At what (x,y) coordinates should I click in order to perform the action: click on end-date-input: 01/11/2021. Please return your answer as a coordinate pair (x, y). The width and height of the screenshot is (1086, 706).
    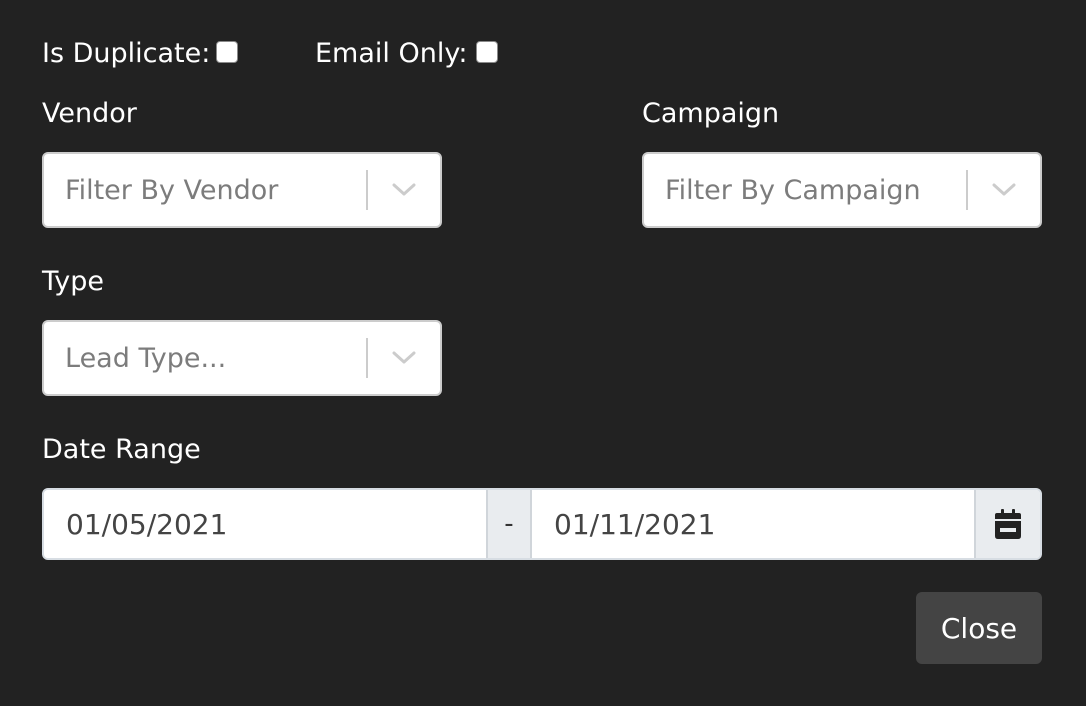
    Looking at the image, I should click on (753, 524).